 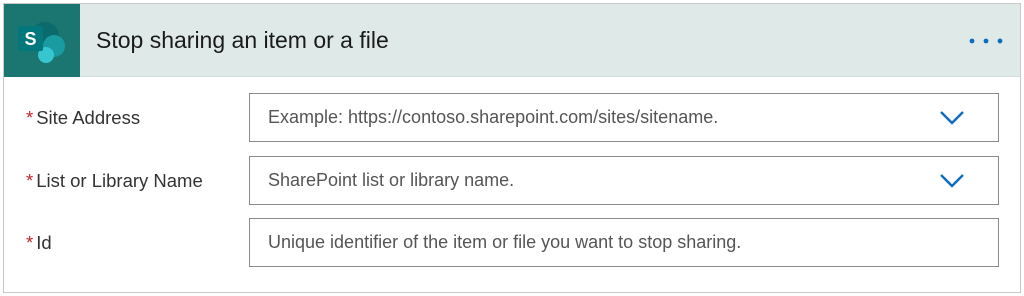 I want to click on site-address-label: * Site Address, so click(x=83, y=118).